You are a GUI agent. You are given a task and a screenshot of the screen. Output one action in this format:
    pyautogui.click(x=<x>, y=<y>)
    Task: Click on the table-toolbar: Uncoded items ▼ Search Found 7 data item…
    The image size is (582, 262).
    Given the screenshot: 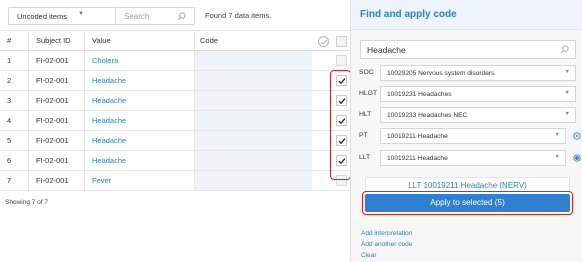 What is the action you would take?
    pyautogui.click(x=175, y=15)
    